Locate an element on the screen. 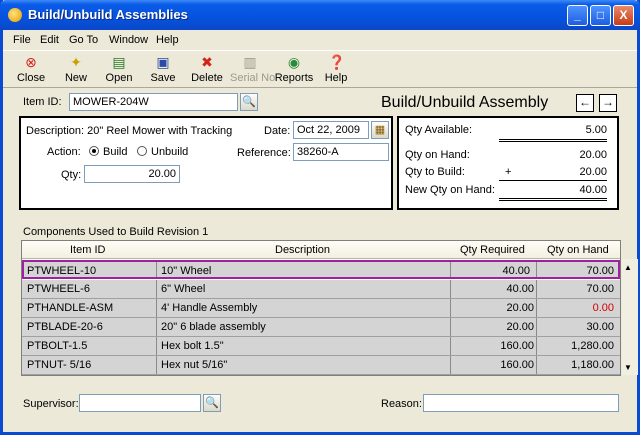  col-header-item-id: Item ID is located at coordinates (87, 250).